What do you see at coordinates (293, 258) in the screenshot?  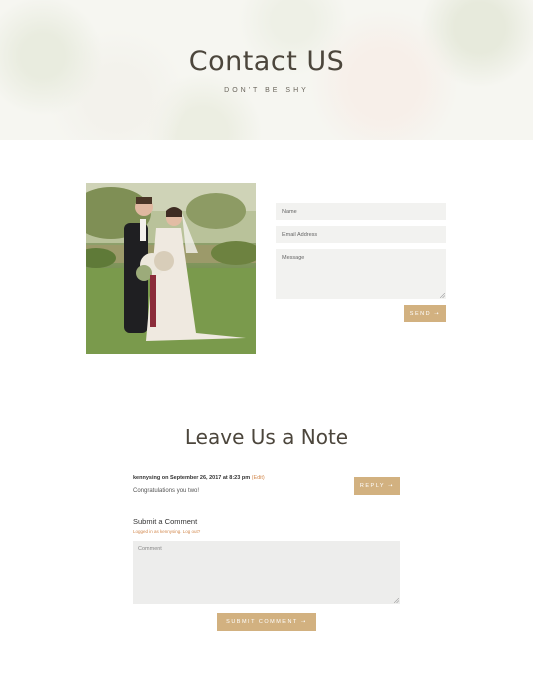 I see `message-placeholder: Message` at bounding box center [293, 258].